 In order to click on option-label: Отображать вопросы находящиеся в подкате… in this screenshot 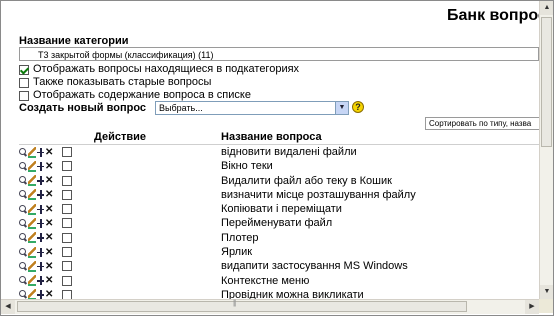, I will do `click(166, 69)`.